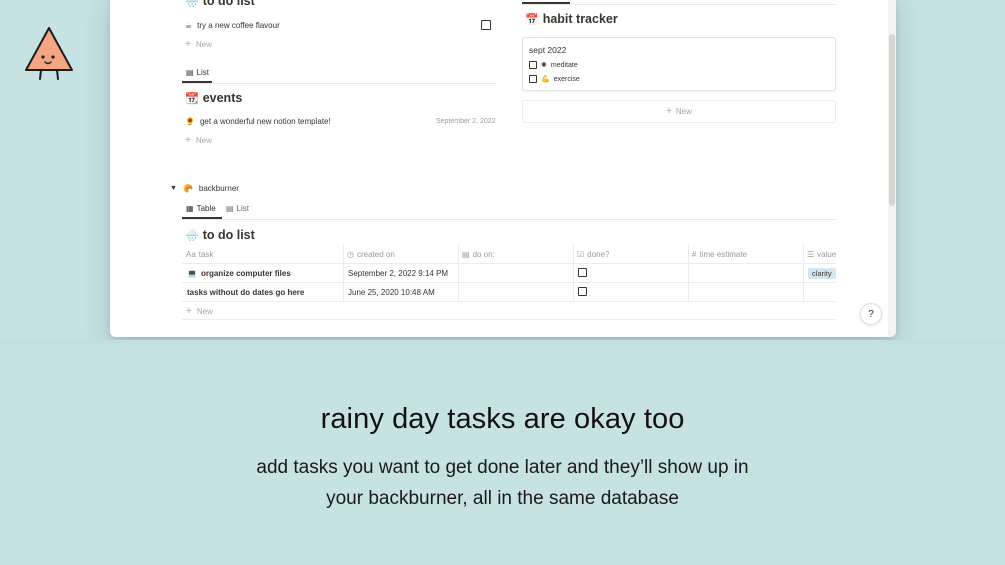  What do you see at coordinates (199, 254) in the screenshot?
I see `column-header-task: Aa task` at bounding box center [199, 254].